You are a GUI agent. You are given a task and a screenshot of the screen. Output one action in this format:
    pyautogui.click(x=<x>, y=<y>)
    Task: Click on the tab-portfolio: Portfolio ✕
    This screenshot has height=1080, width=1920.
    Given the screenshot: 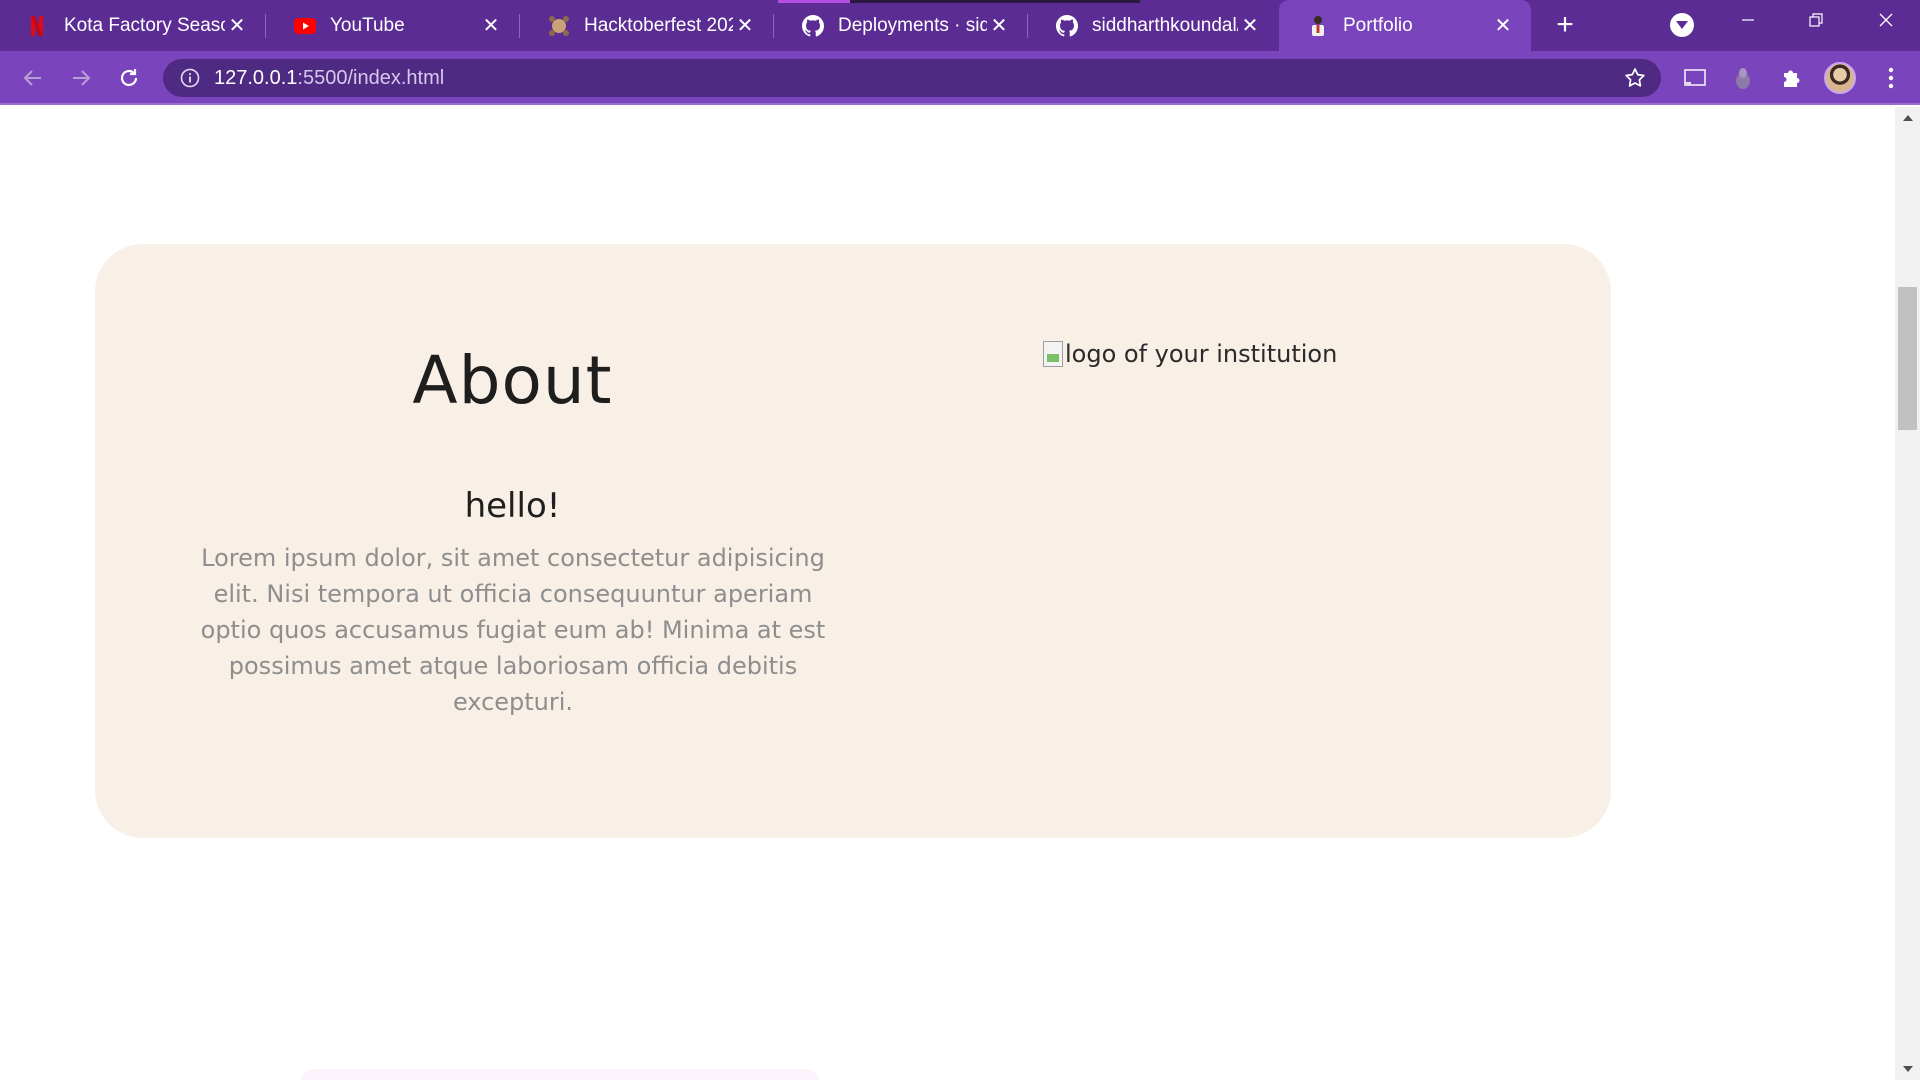 What is the action you would take?
    pyautogui.click(x=1405, y=25)
    